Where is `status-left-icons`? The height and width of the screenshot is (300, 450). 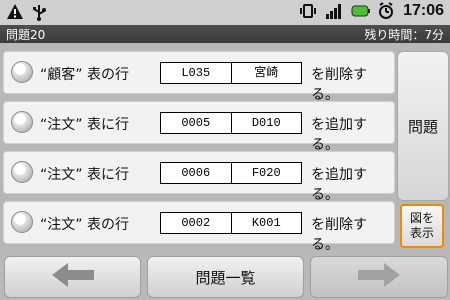
status-left-icons is located at coordinates (27, 12).